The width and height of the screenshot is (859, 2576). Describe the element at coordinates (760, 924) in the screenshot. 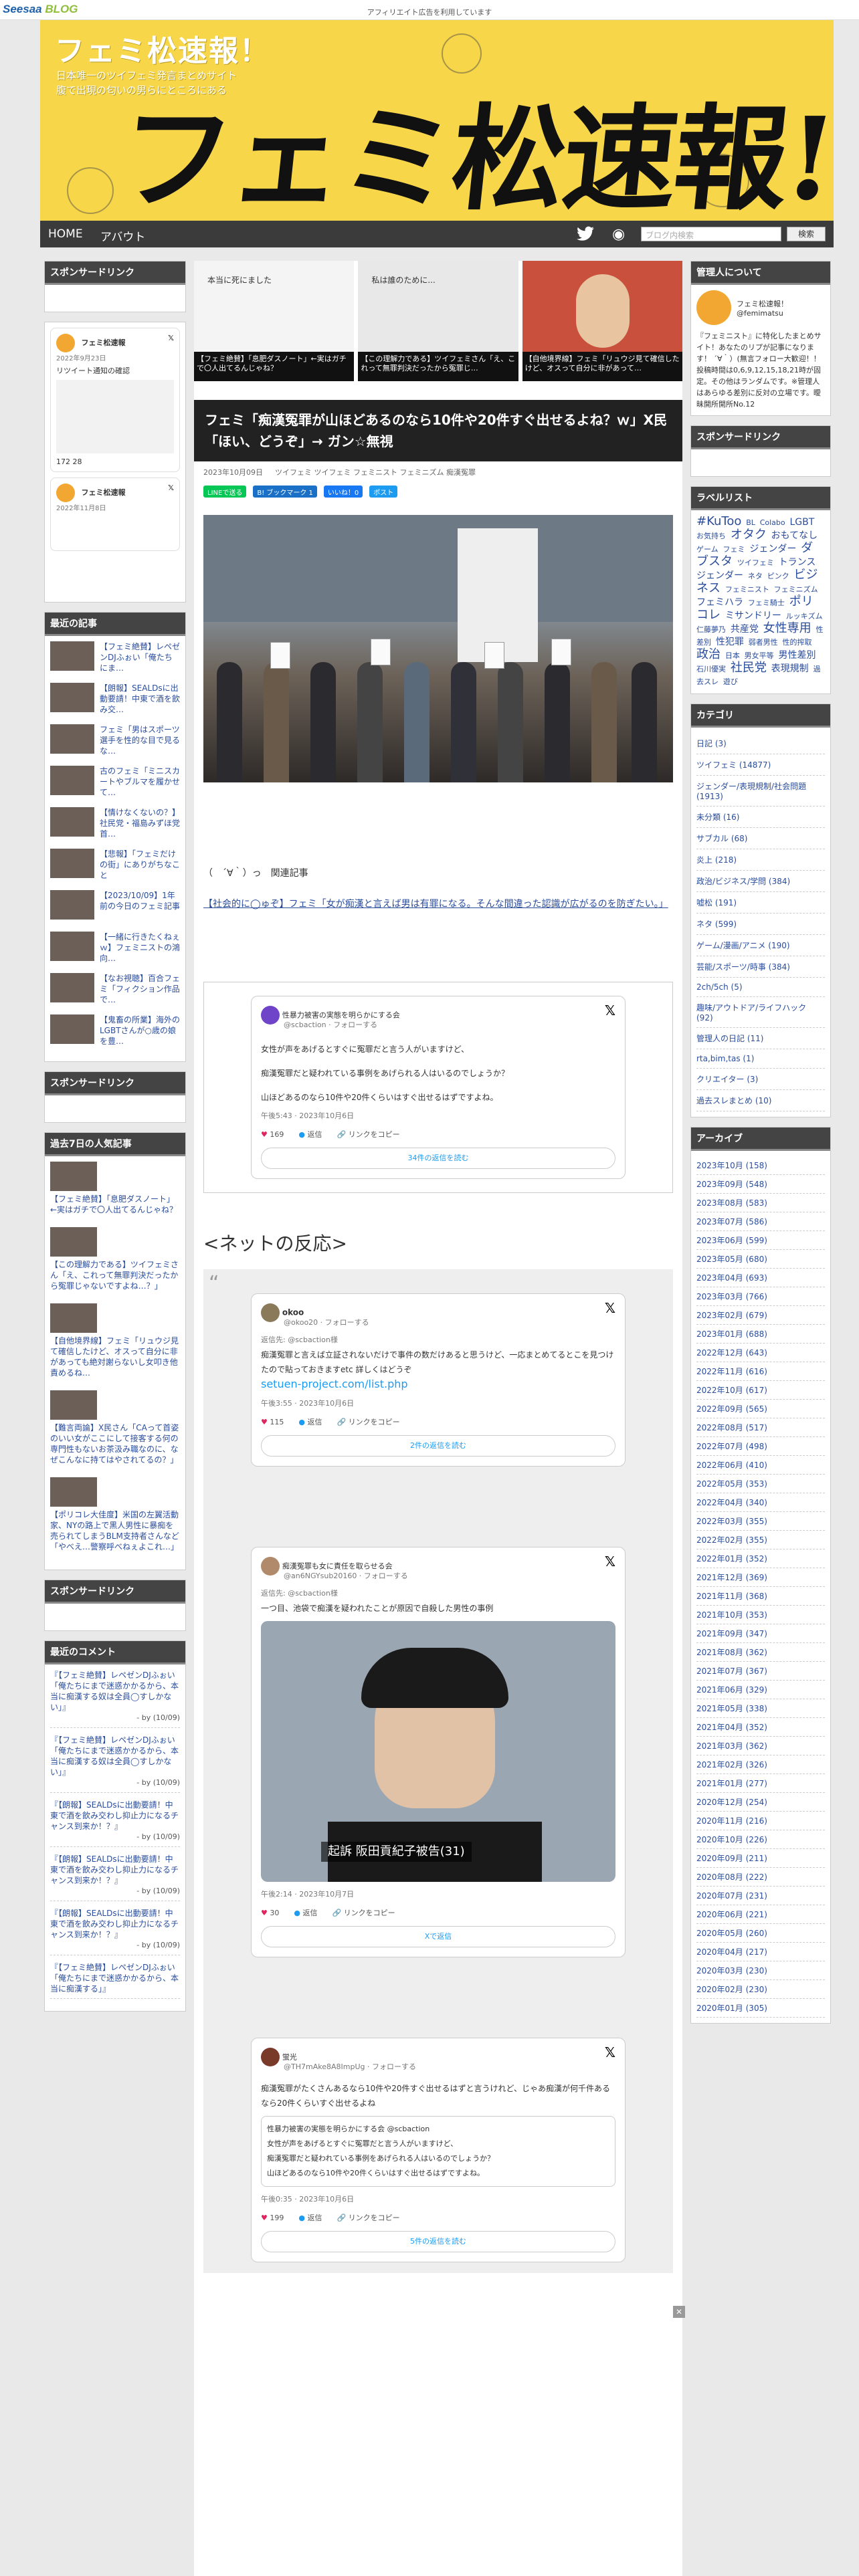

I see `category-link: ネタ (599)` at that location.